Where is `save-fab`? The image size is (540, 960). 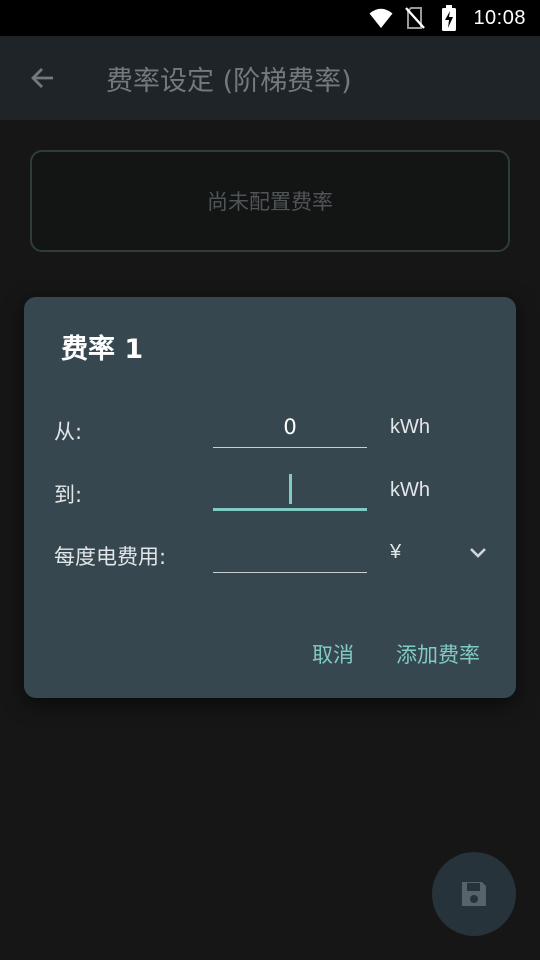 save-fab is located at coordinates (474, 894).